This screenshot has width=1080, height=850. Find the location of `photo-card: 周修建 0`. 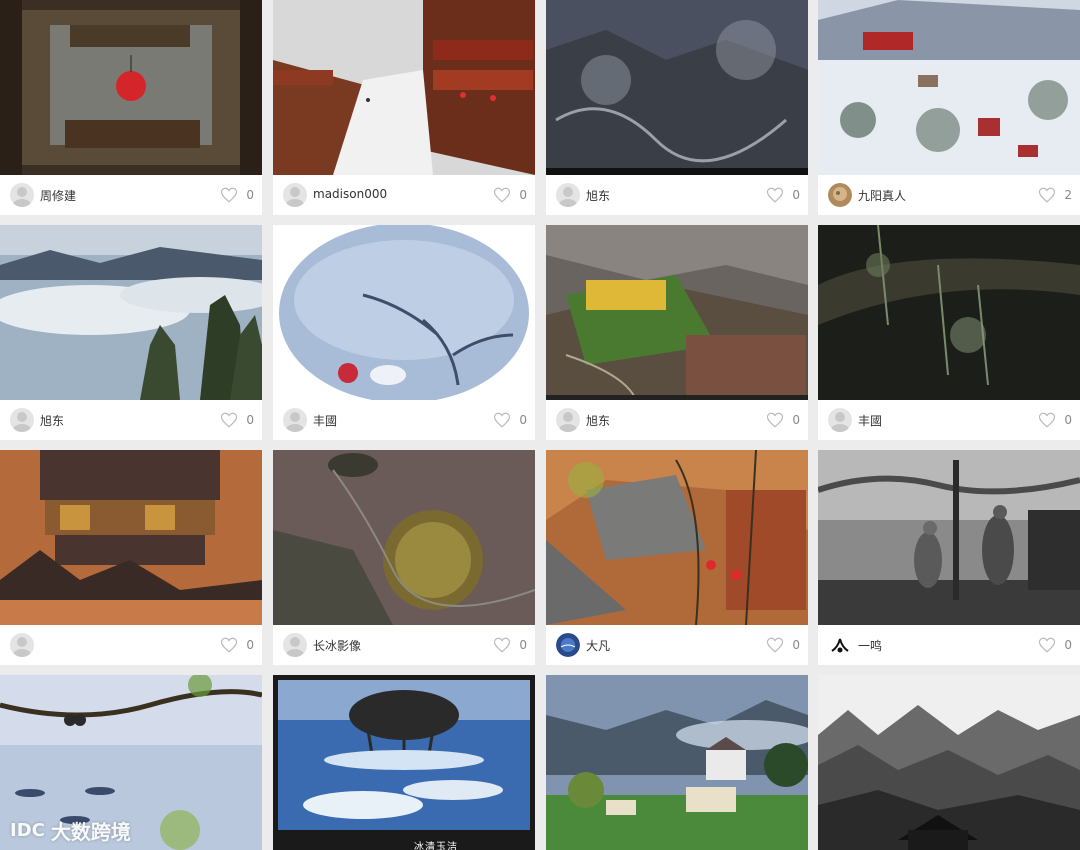

photo-card: 周修建 0 is located at coordinates (131, 107).